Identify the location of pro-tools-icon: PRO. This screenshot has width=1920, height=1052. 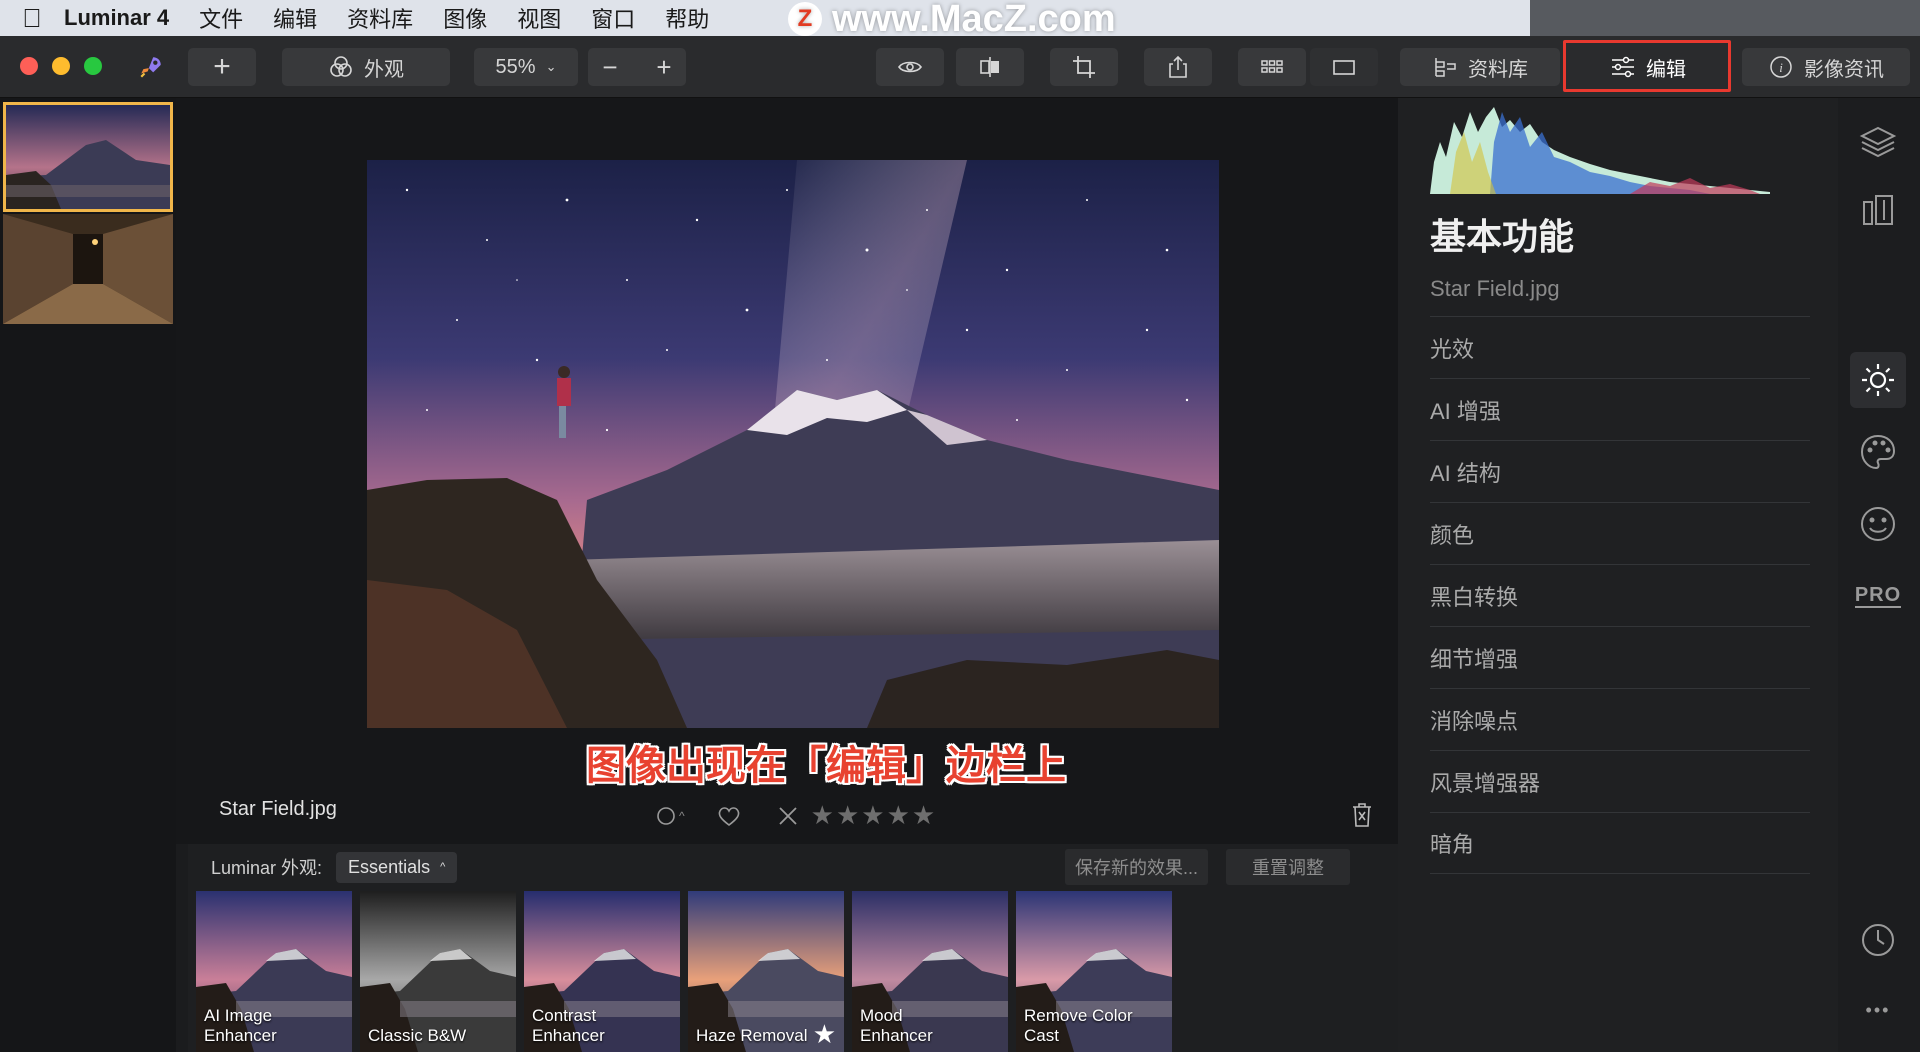
(1878, 596).